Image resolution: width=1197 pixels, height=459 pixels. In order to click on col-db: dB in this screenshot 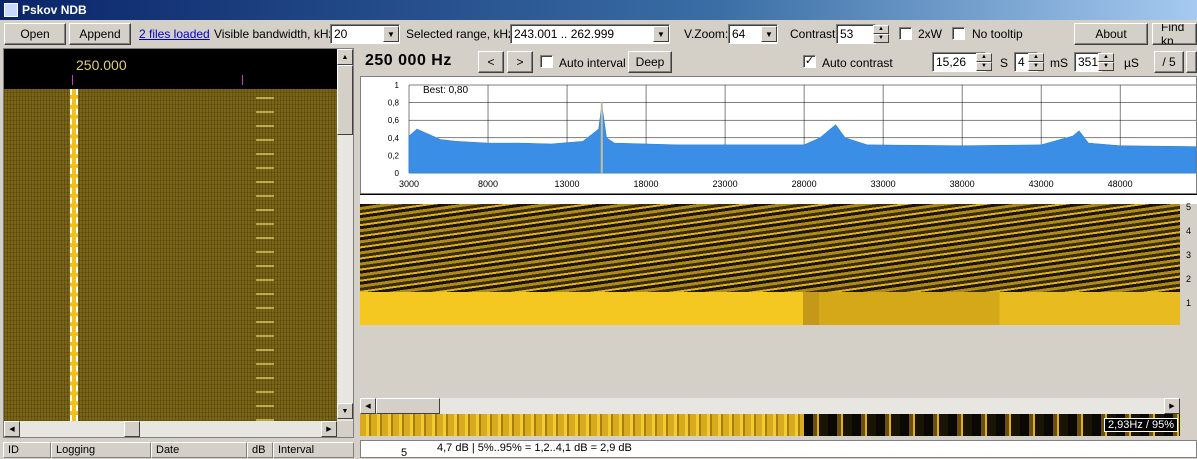, I will do `click(260, 450)`.